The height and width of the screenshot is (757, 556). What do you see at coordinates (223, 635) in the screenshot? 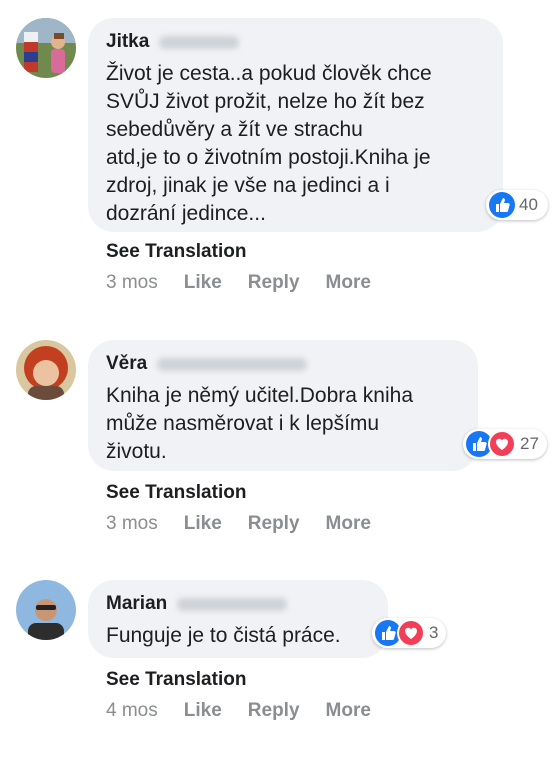
I see `comment-text: Funguje je to čistá práce.` at bounding box center [223, 635].